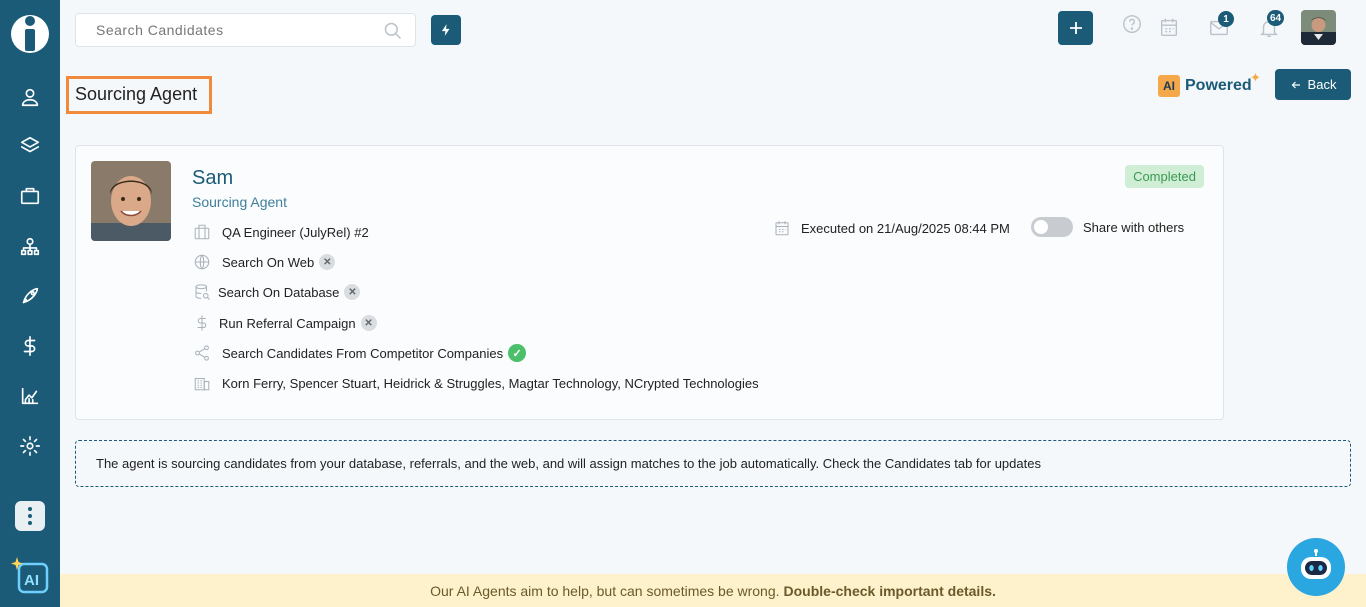  Describe the element at coordinates (31, 580) in the screenshot. I see `svg-text: AI` at that location.